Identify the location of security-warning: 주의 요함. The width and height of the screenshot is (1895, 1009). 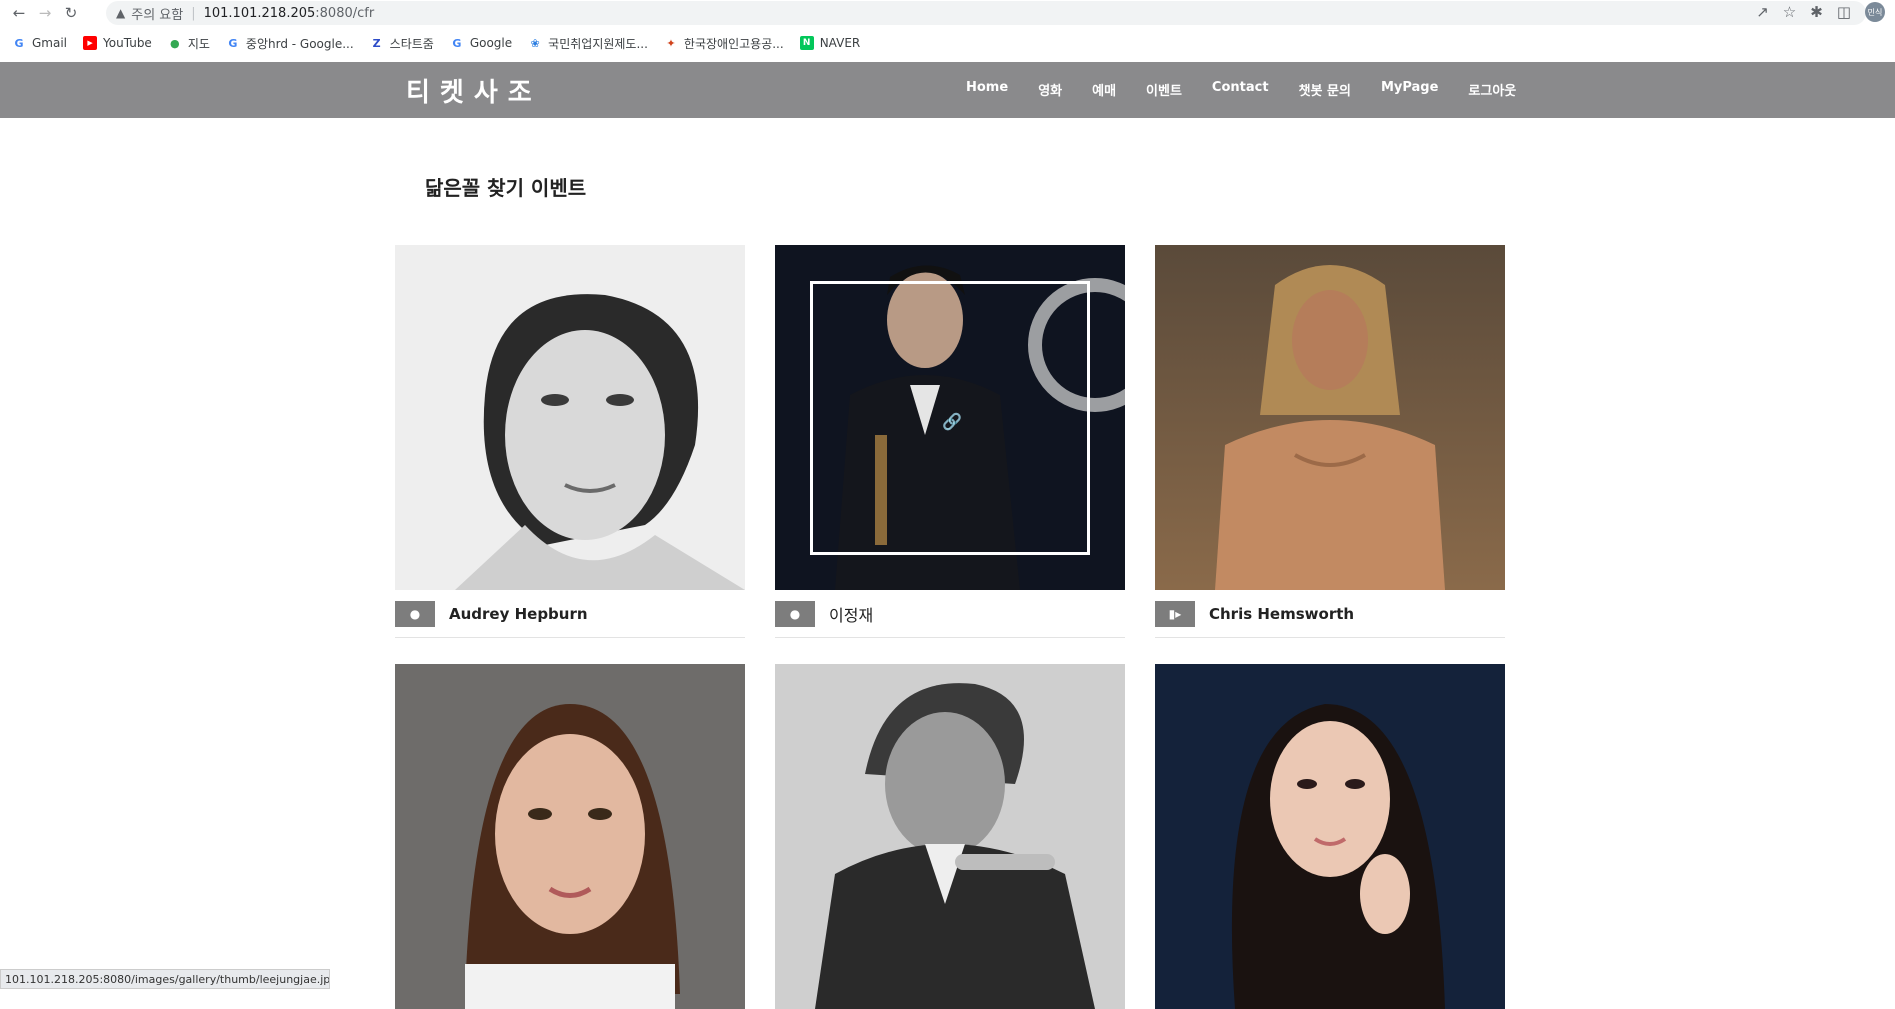
(157, 13).